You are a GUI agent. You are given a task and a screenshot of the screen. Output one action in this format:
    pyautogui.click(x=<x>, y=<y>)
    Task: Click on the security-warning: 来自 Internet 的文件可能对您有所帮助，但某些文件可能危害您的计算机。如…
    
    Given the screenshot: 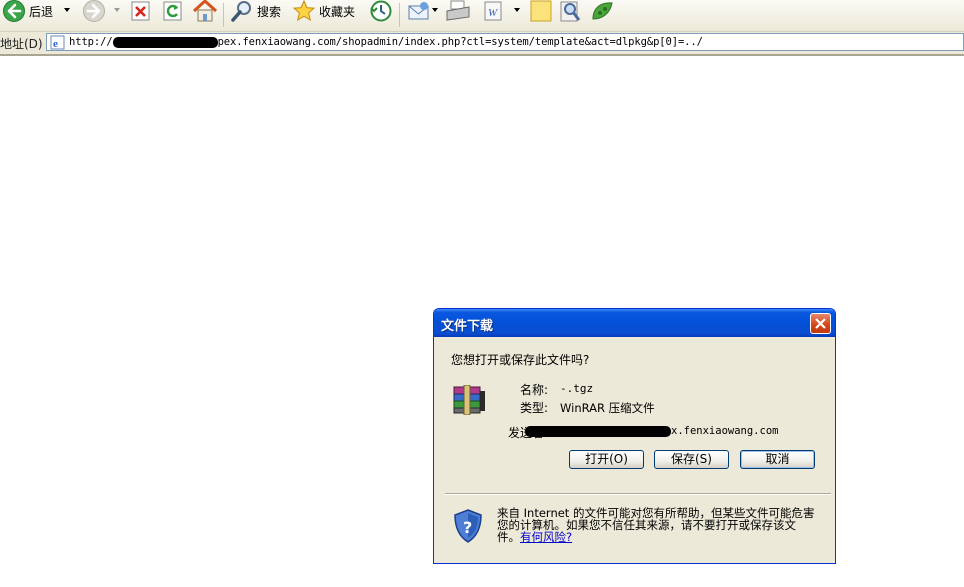 What is the action you would take?
    pyautogui.click(x=657, y=525)
    